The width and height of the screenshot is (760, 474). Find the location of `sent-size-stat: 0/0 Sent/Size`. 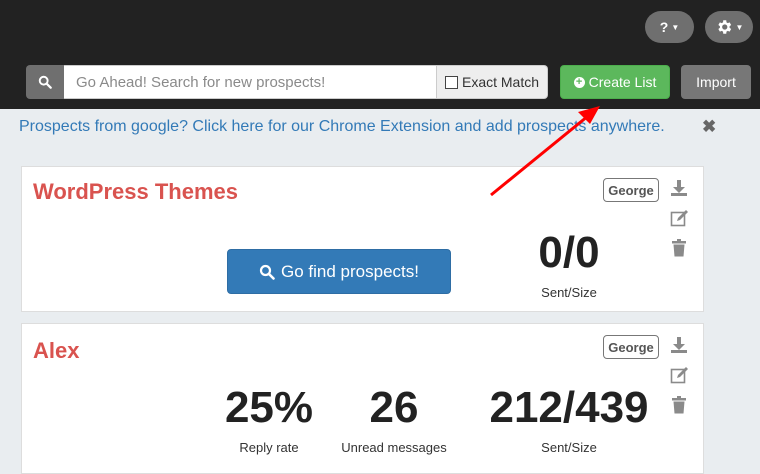

sent-size-stat: 0/0 Sent/Size is located at coordinates (569, 264).